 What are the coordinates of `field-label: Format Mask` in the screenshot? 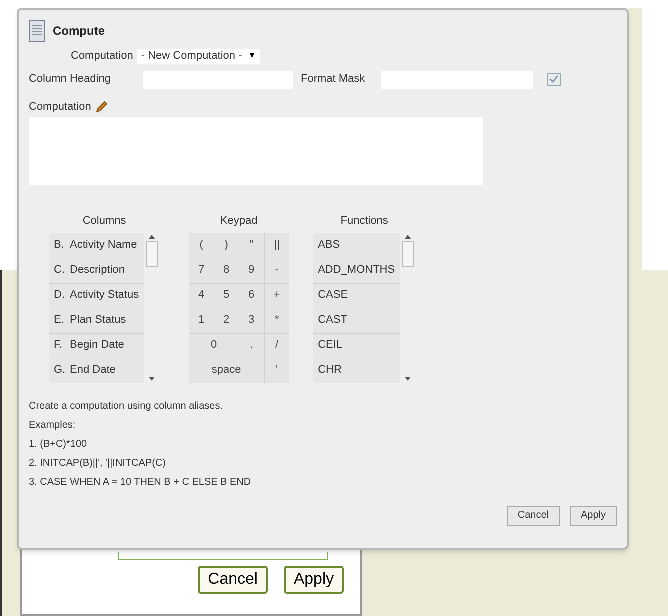 It's located at (333, 80).